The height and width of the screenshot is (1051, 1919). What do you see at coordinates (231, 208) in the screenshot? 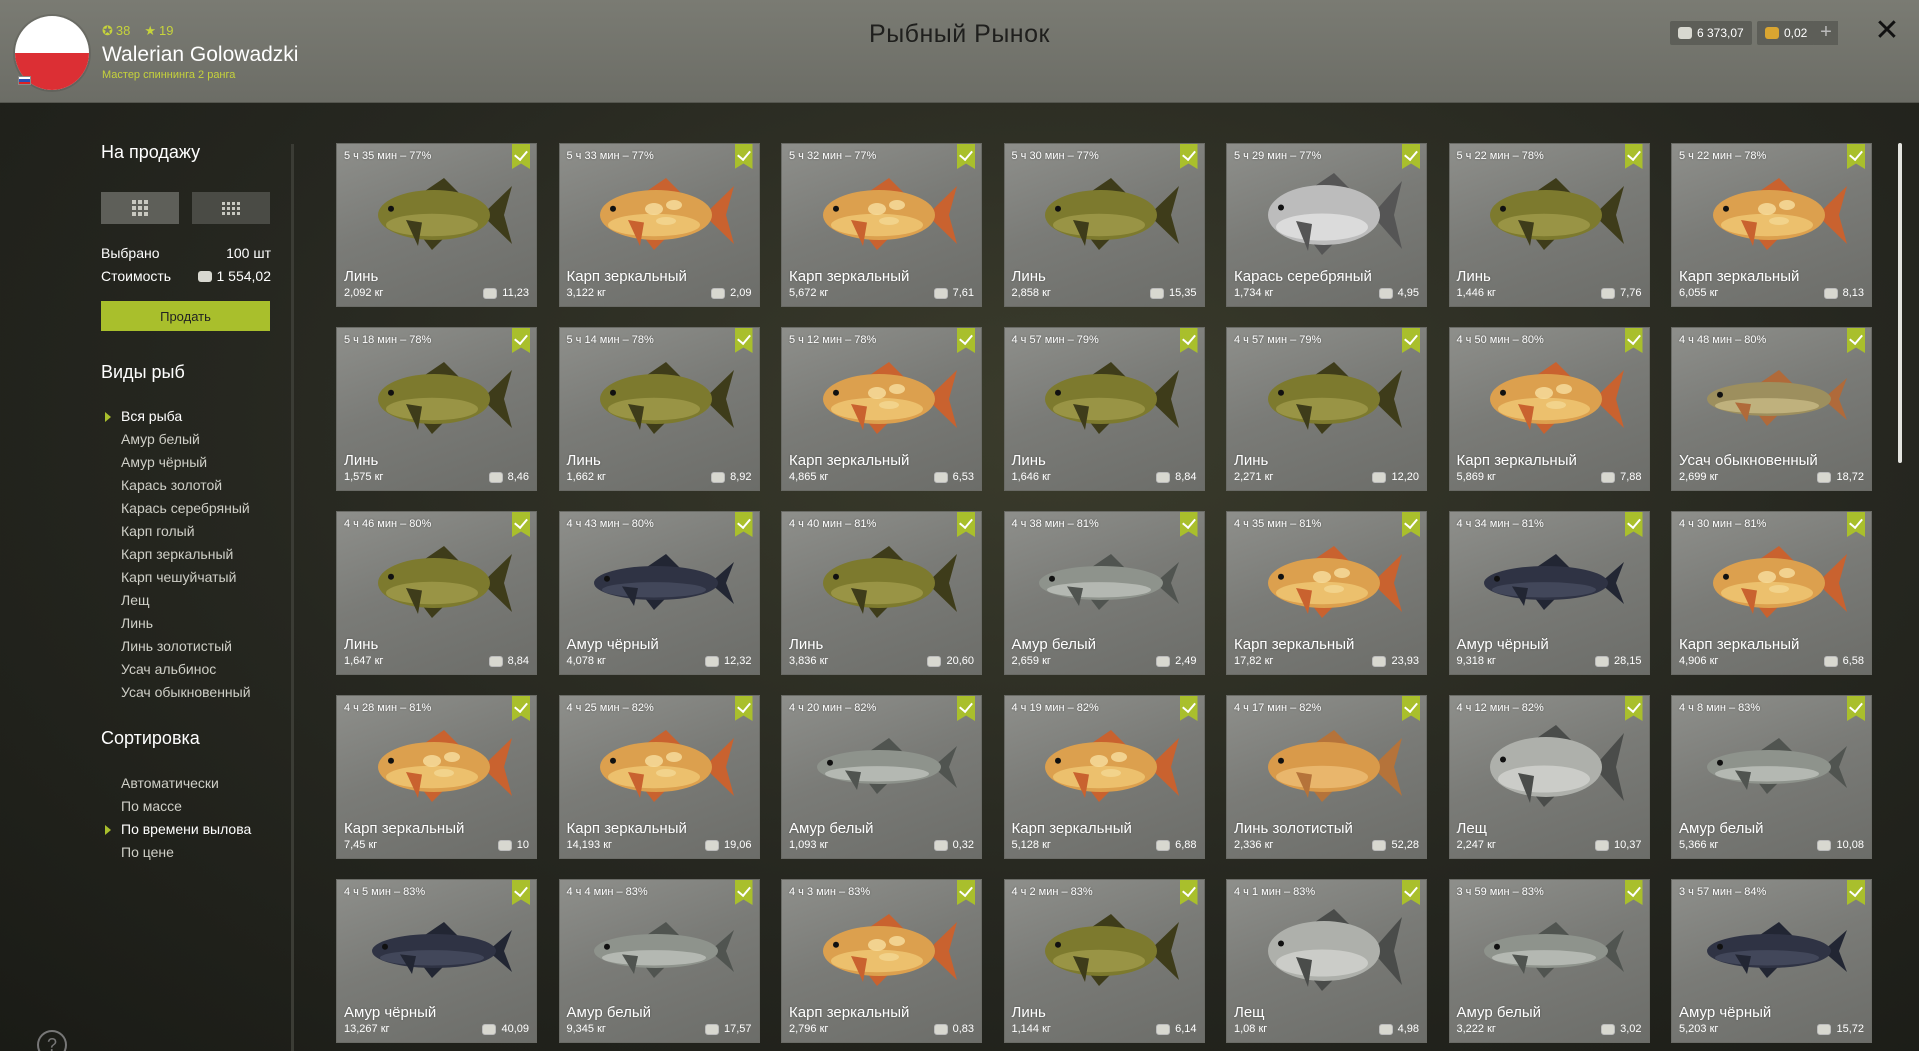
I see `small-grid-view-button` at bounding box center [231, 208].